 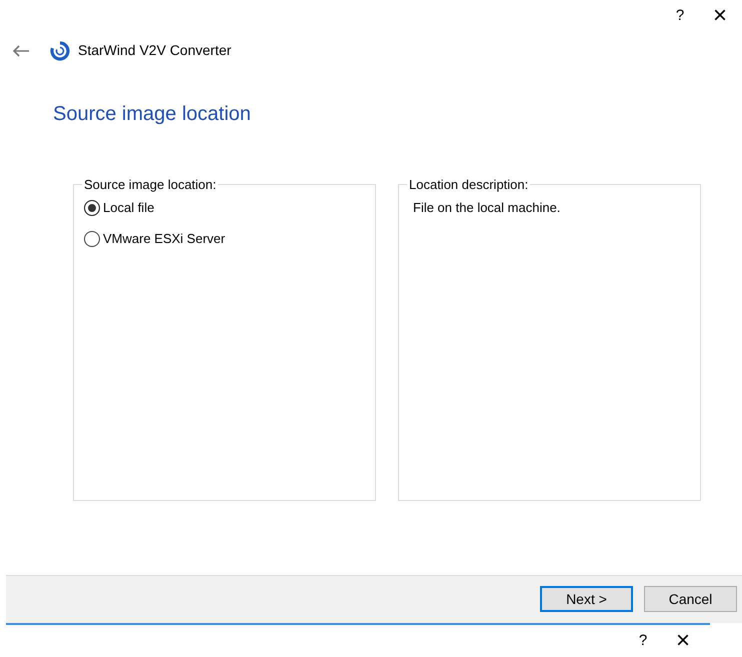 I want to click on radio-label: Local file, so click(x=128, y=208).